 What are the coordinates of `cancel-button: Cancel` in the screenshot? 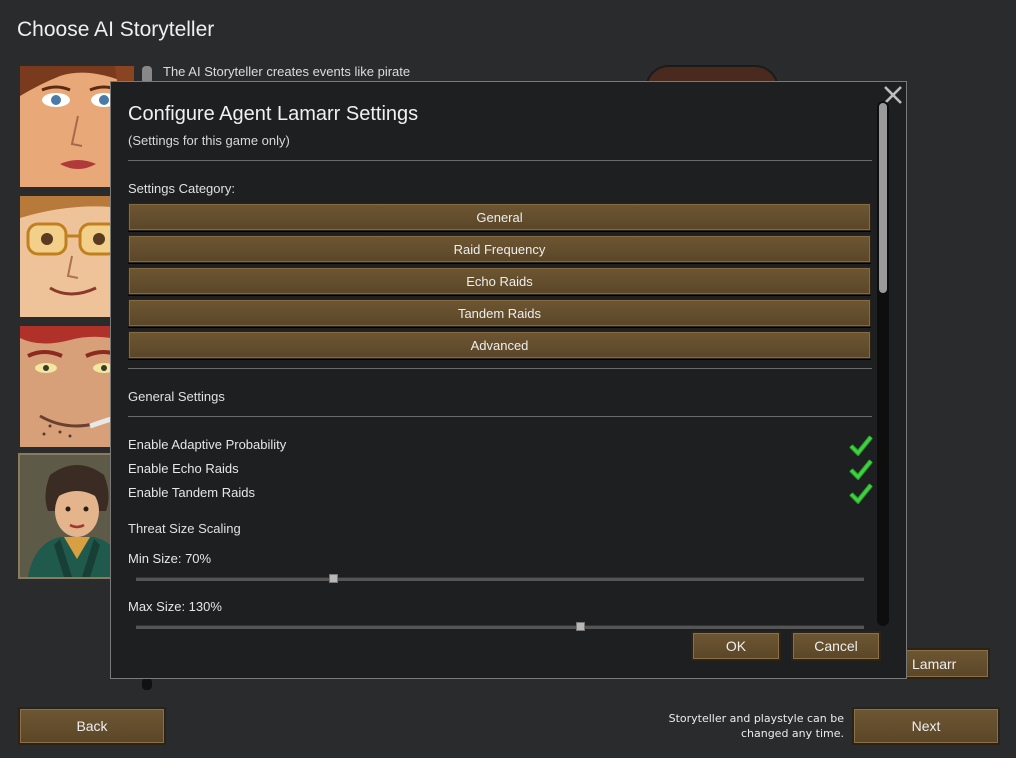 It's located at (836, 646).